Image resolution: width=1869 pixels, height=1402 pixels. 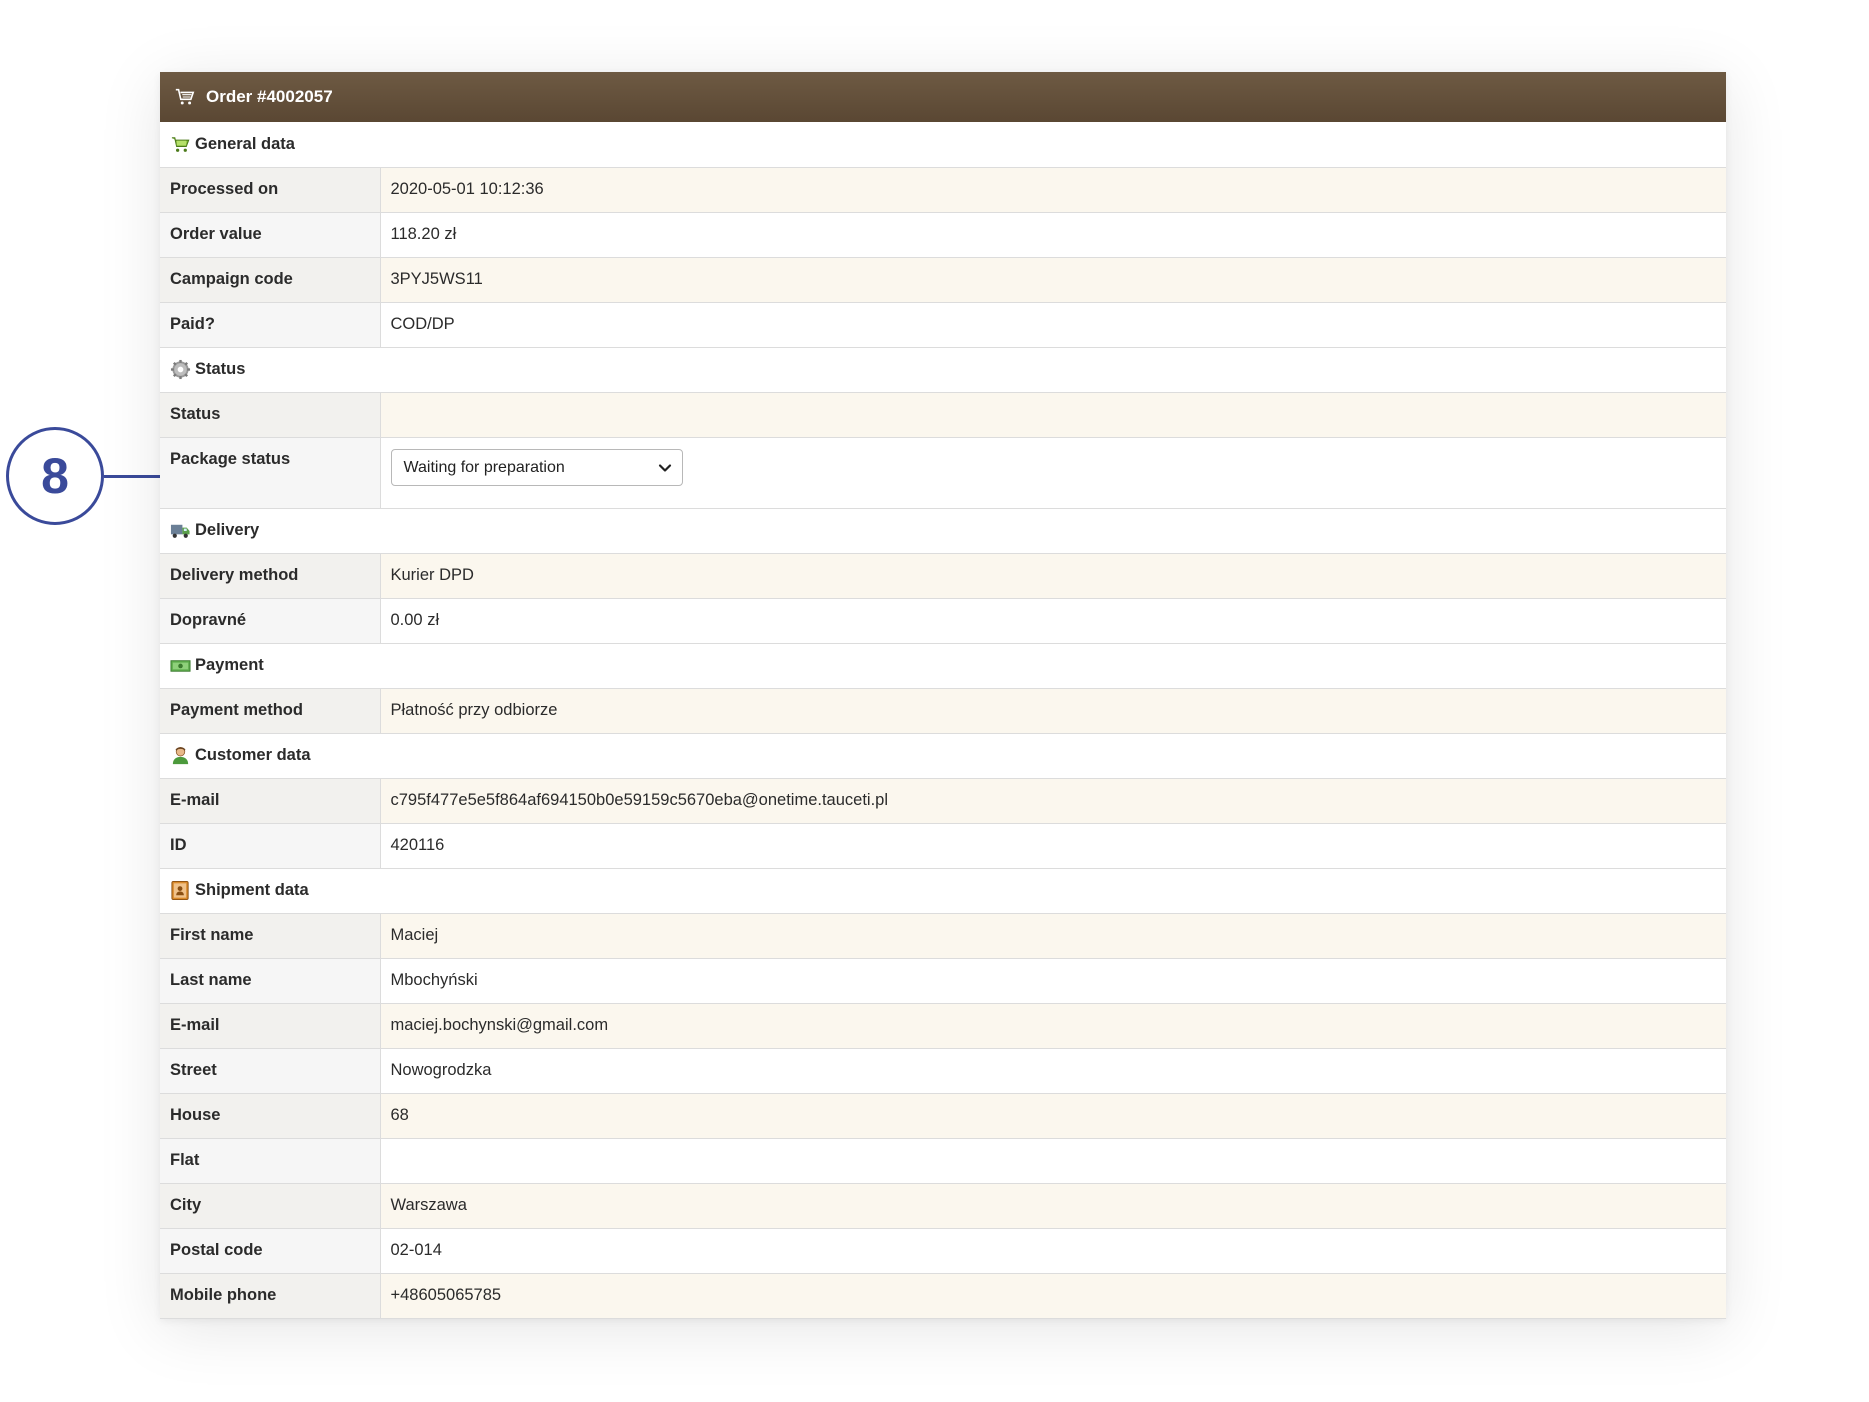 What do you see at coordinates (1053, 1206) in the screenshot?
I see `row-value: Warszawa` at bounding box center [1053, 1206].